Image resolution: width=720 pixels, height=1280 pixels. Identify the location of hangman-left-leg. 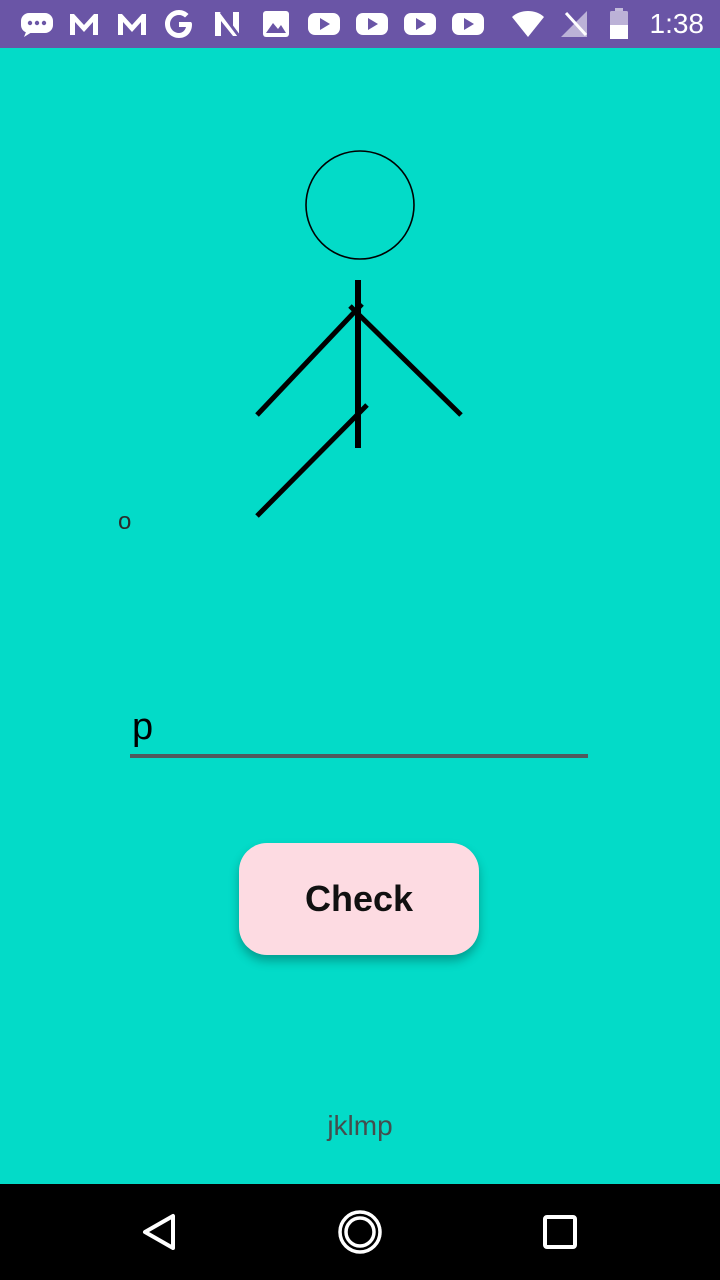
(312, 460).